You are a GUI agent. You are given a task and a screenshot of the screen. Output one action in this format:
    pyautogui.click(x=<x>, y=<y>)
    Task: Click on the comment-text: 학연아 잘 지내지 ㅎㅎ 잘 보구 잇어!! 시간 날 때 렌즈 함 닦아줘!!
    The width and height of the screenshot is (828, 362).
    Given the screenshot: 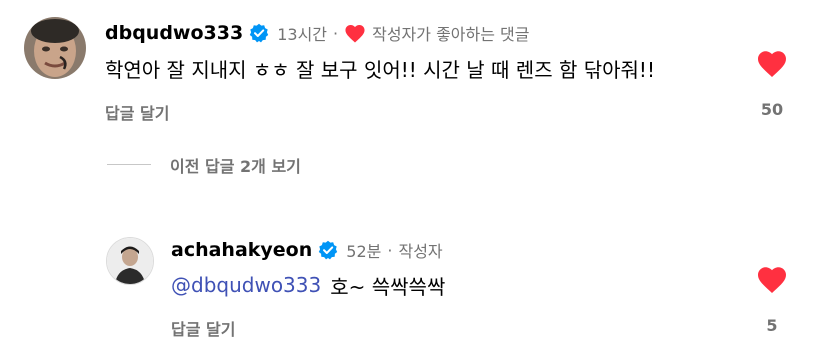 What is the action you would take?
    pyautogui.click(x=380, y=69)
    